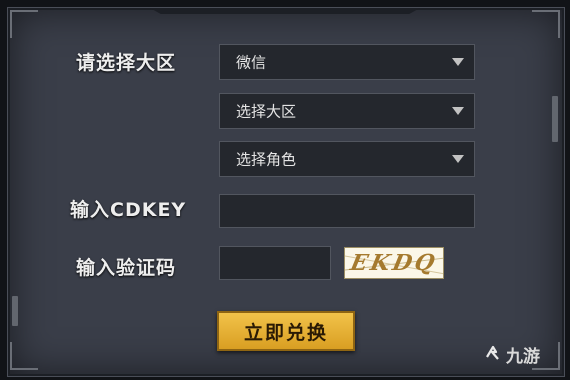  What do you see at coordinates (523, 357) in the screenshot?
I see `watermark-text: 九游` at bounding box center [523, 357].